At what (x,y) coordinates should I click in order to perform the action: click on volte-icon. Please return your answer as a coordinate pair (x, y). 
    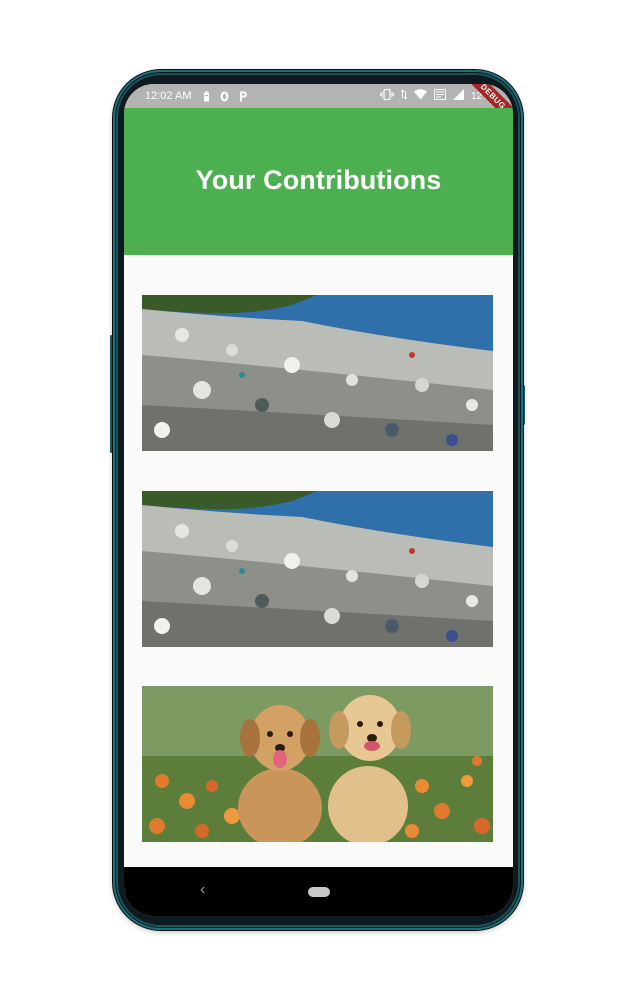
    Looking at the image, I should click on (440, 96).